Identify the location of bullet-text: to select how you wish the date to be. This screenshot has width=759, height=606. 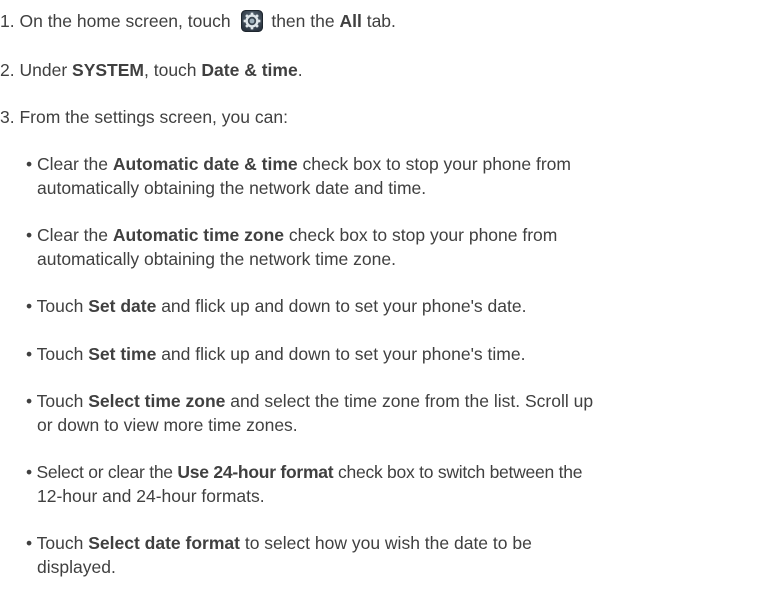
(388, 543).